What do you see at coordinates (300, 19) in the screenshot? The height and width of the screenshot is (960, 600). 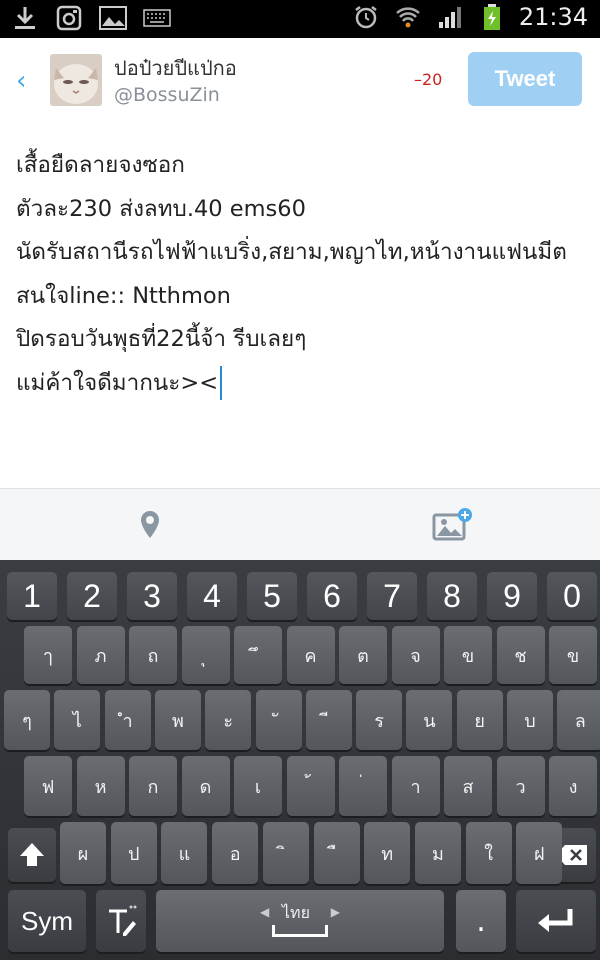 I see `status-bar: 21:34` at bounding box center [300, 19].